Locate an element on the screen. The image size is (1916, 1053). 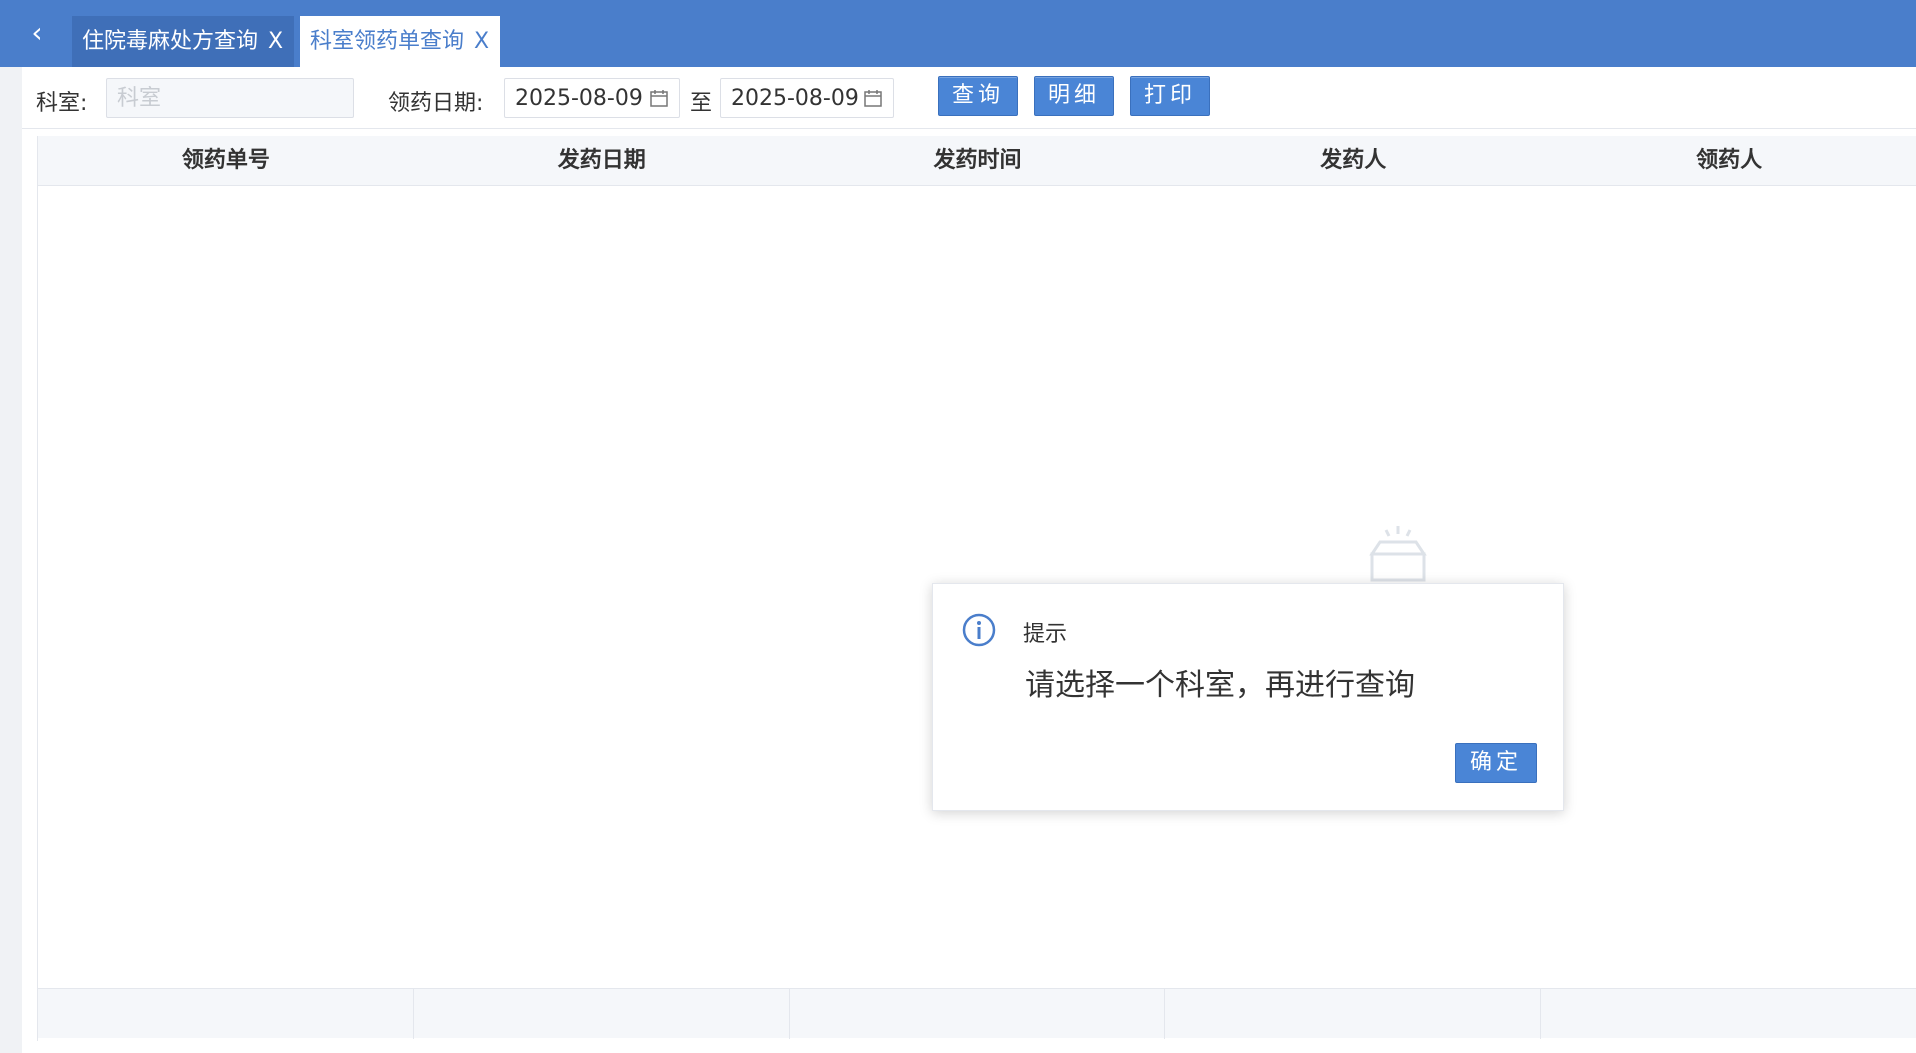
table-footer is located at coordinates (977, 1013).